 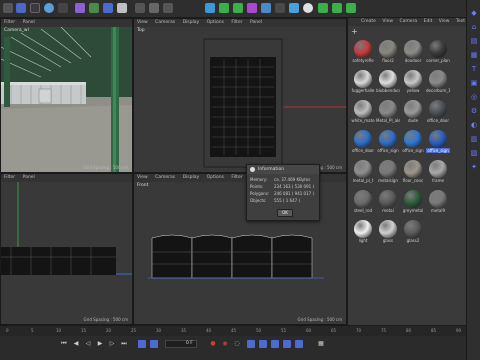 I want to click on select-icon, so click(x=63, y=8).